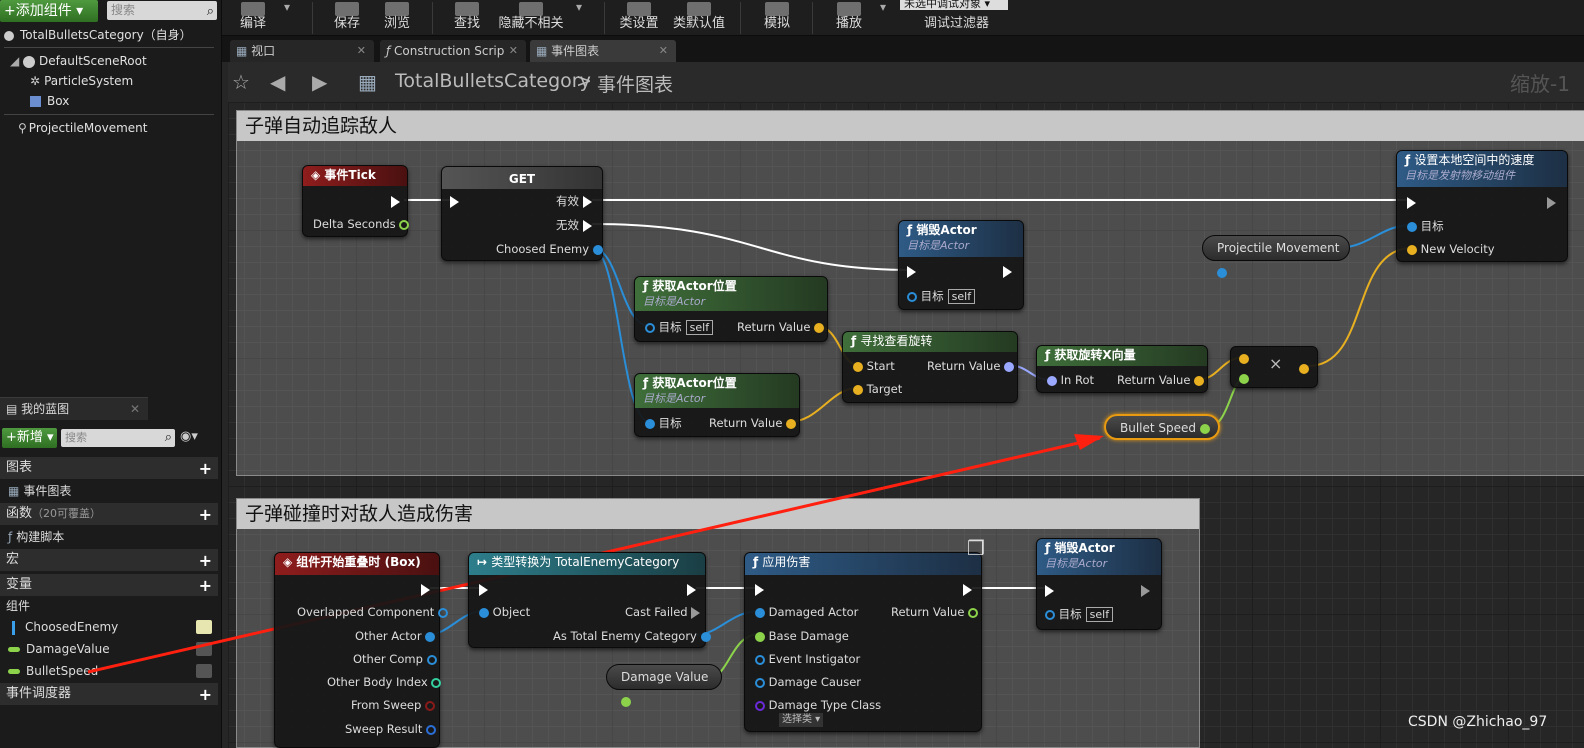  What do you see at coordinates (717, 405) in the screenshot?
I see `node-get-actor-location: ƒ 获取Actor位置 目标是Actor 目标 Return Value` at bounding box center [717, 405].